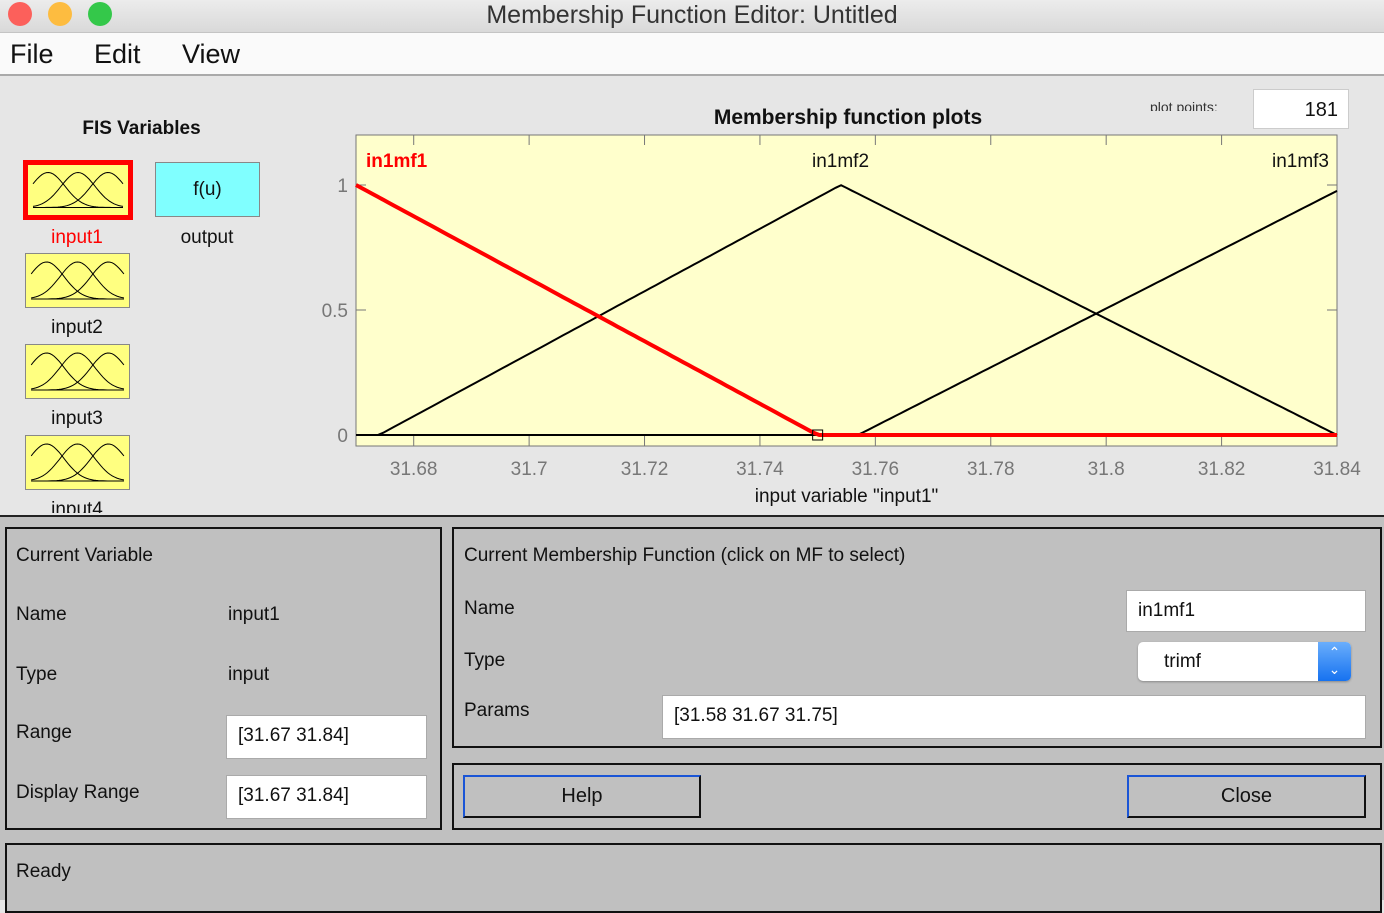  I want to click on x-tick-label: 31.78, so click(991, 469).